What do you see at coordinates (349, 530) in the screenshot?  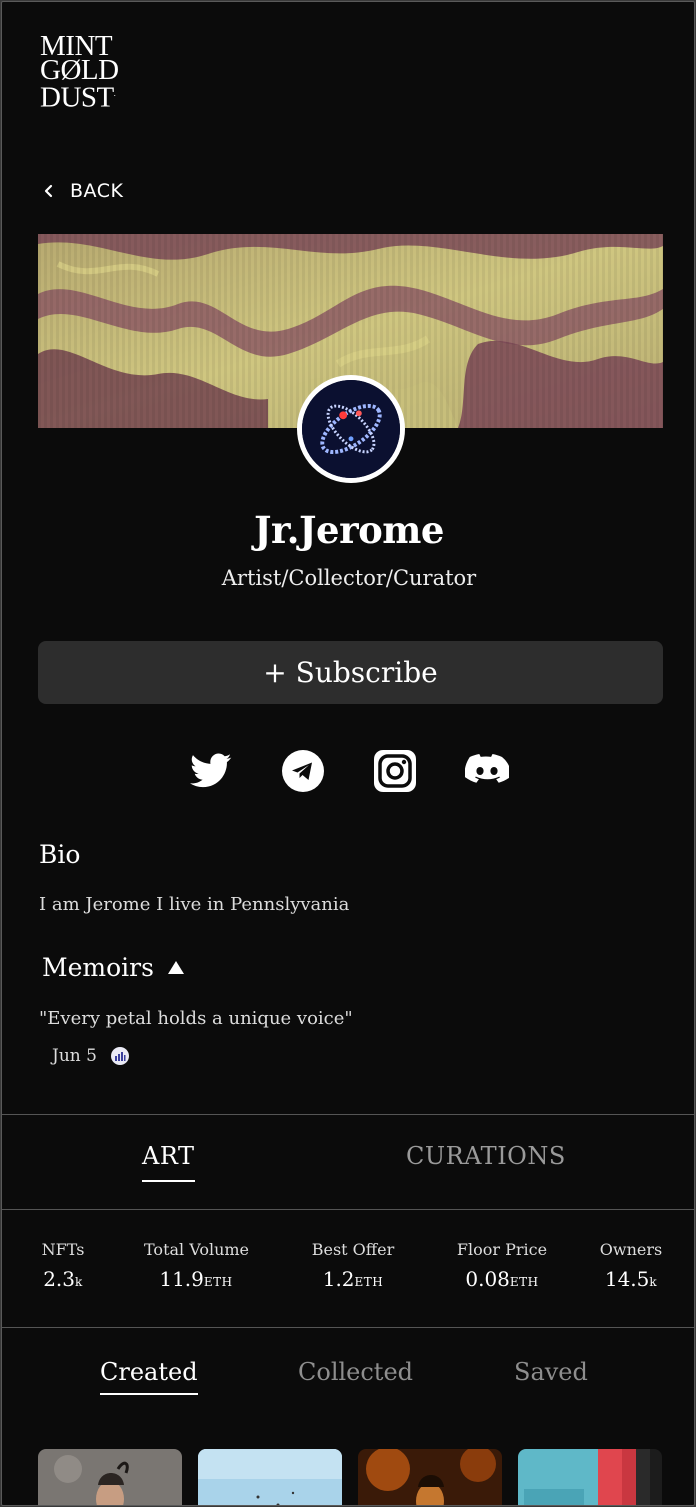 I see `profile-name: Jr.Jerome` at bounding box center [349, 530].